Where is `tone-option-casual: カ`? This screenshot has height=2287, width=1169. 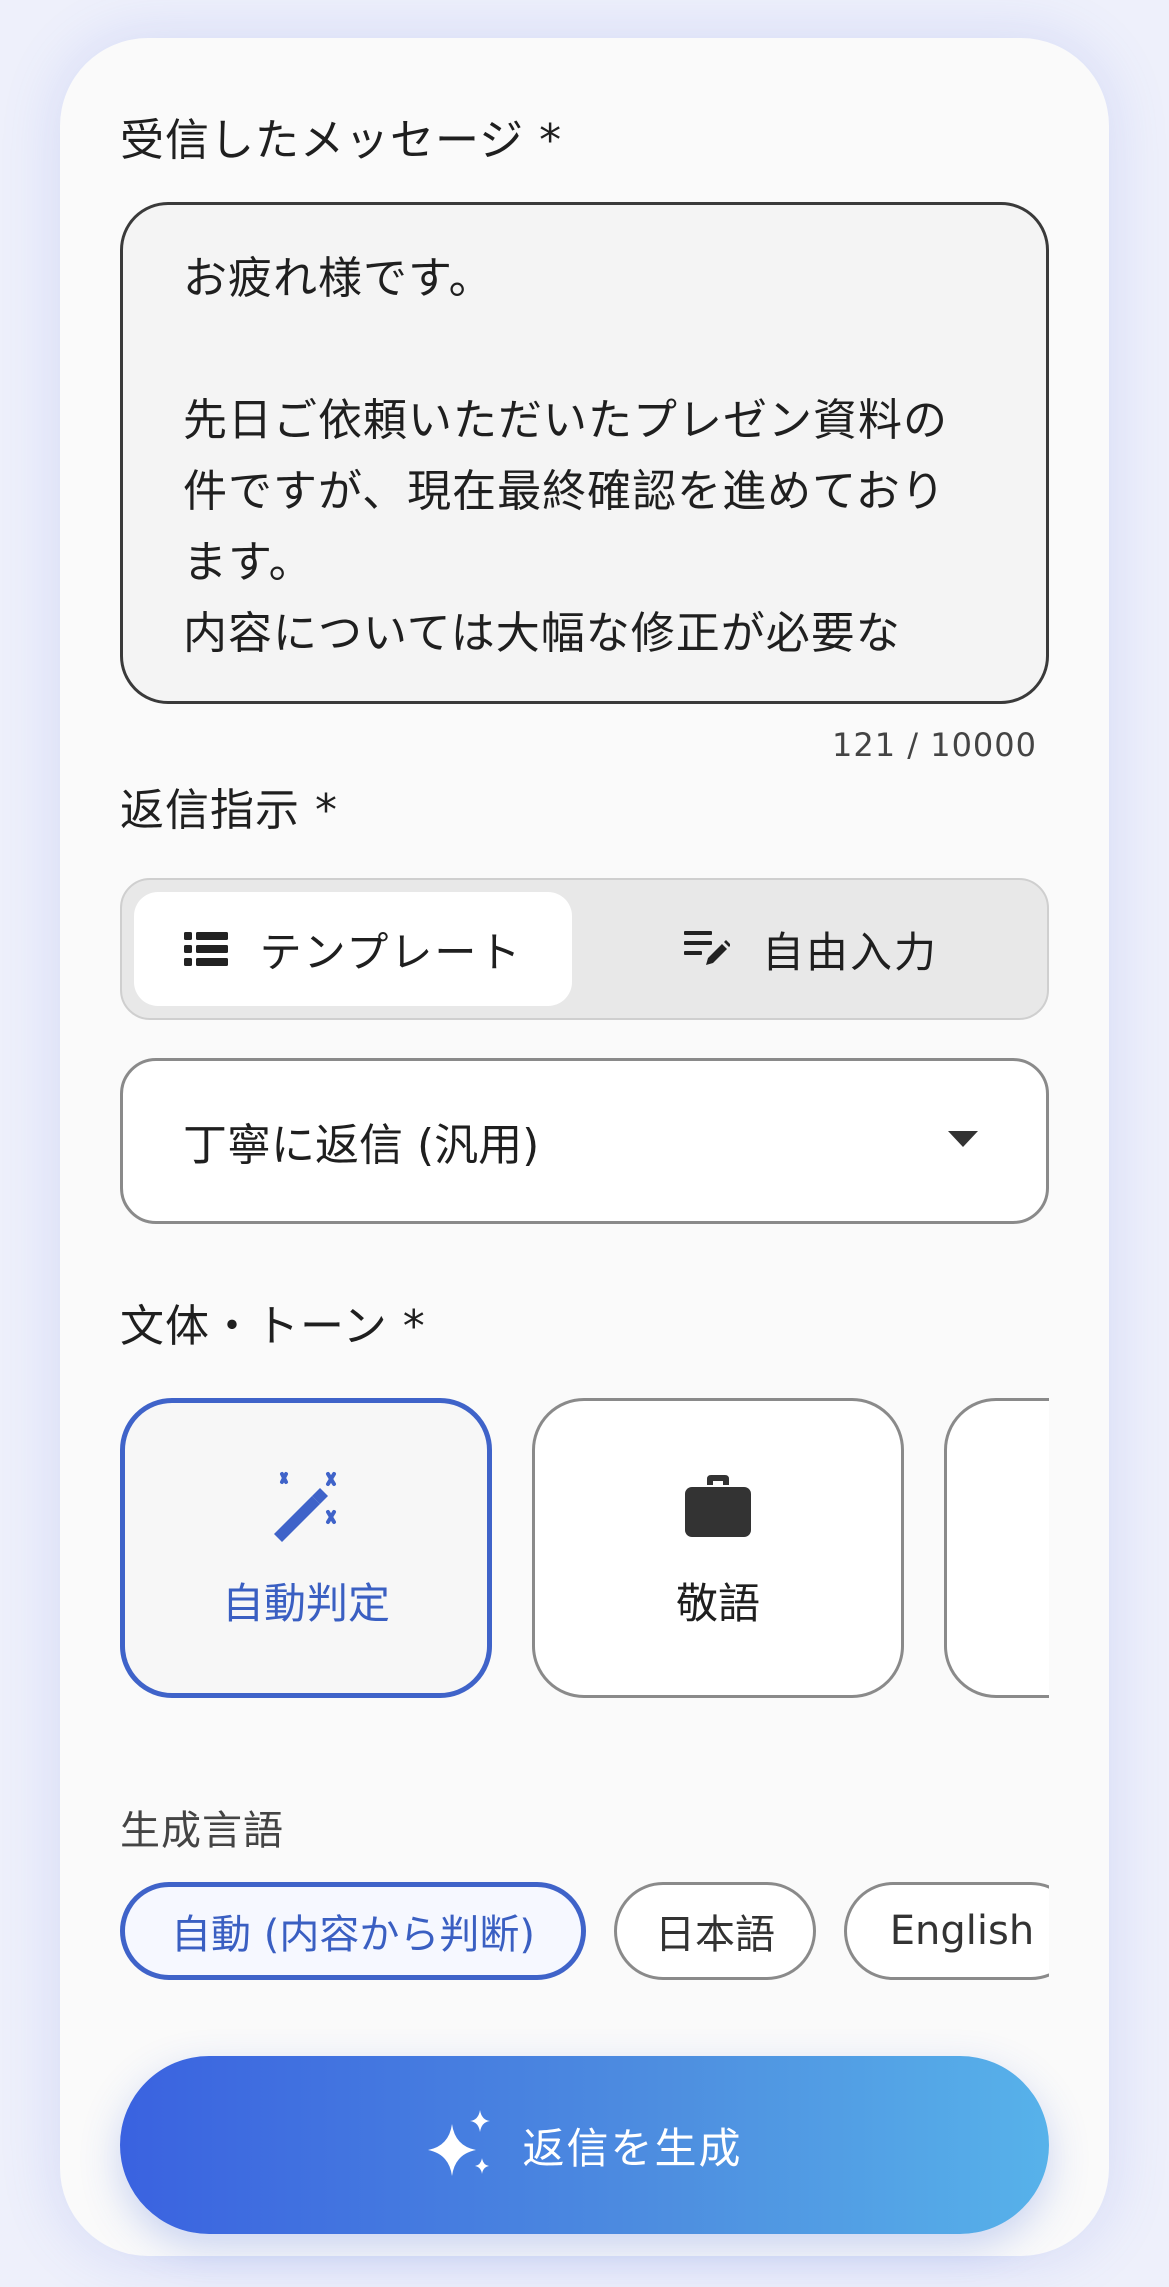
tone-option-casual: カ is located at coordinates (996, 1548).